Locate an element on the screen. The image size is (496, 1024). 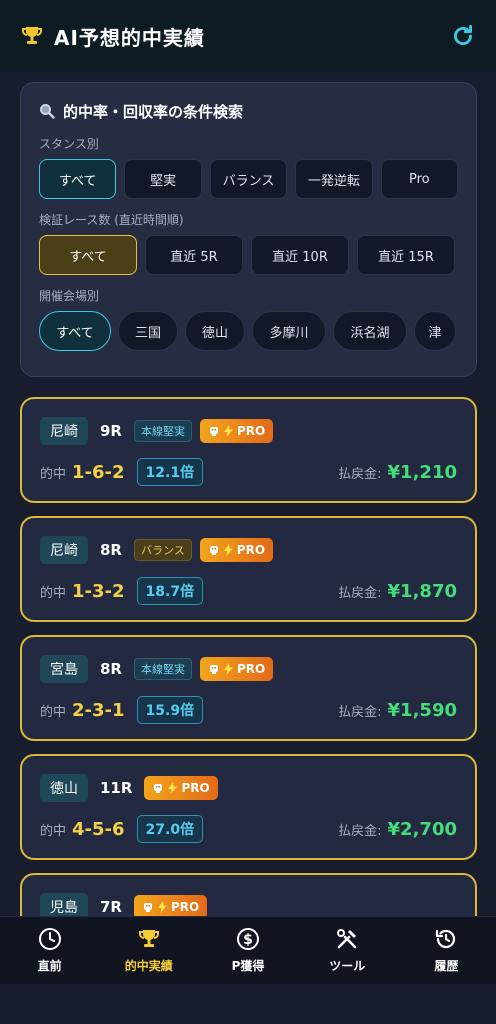
venue-badge: 徳山 is located at coordinates (64, 788).